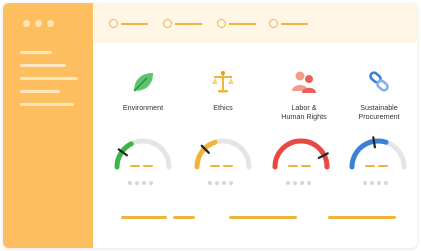 This screenshot has width=421, height=251. Describe the element at coordinates (378, 95) in the screenshot. I see `category-sustainable-procurement: Sustainable Procurement` at that location.